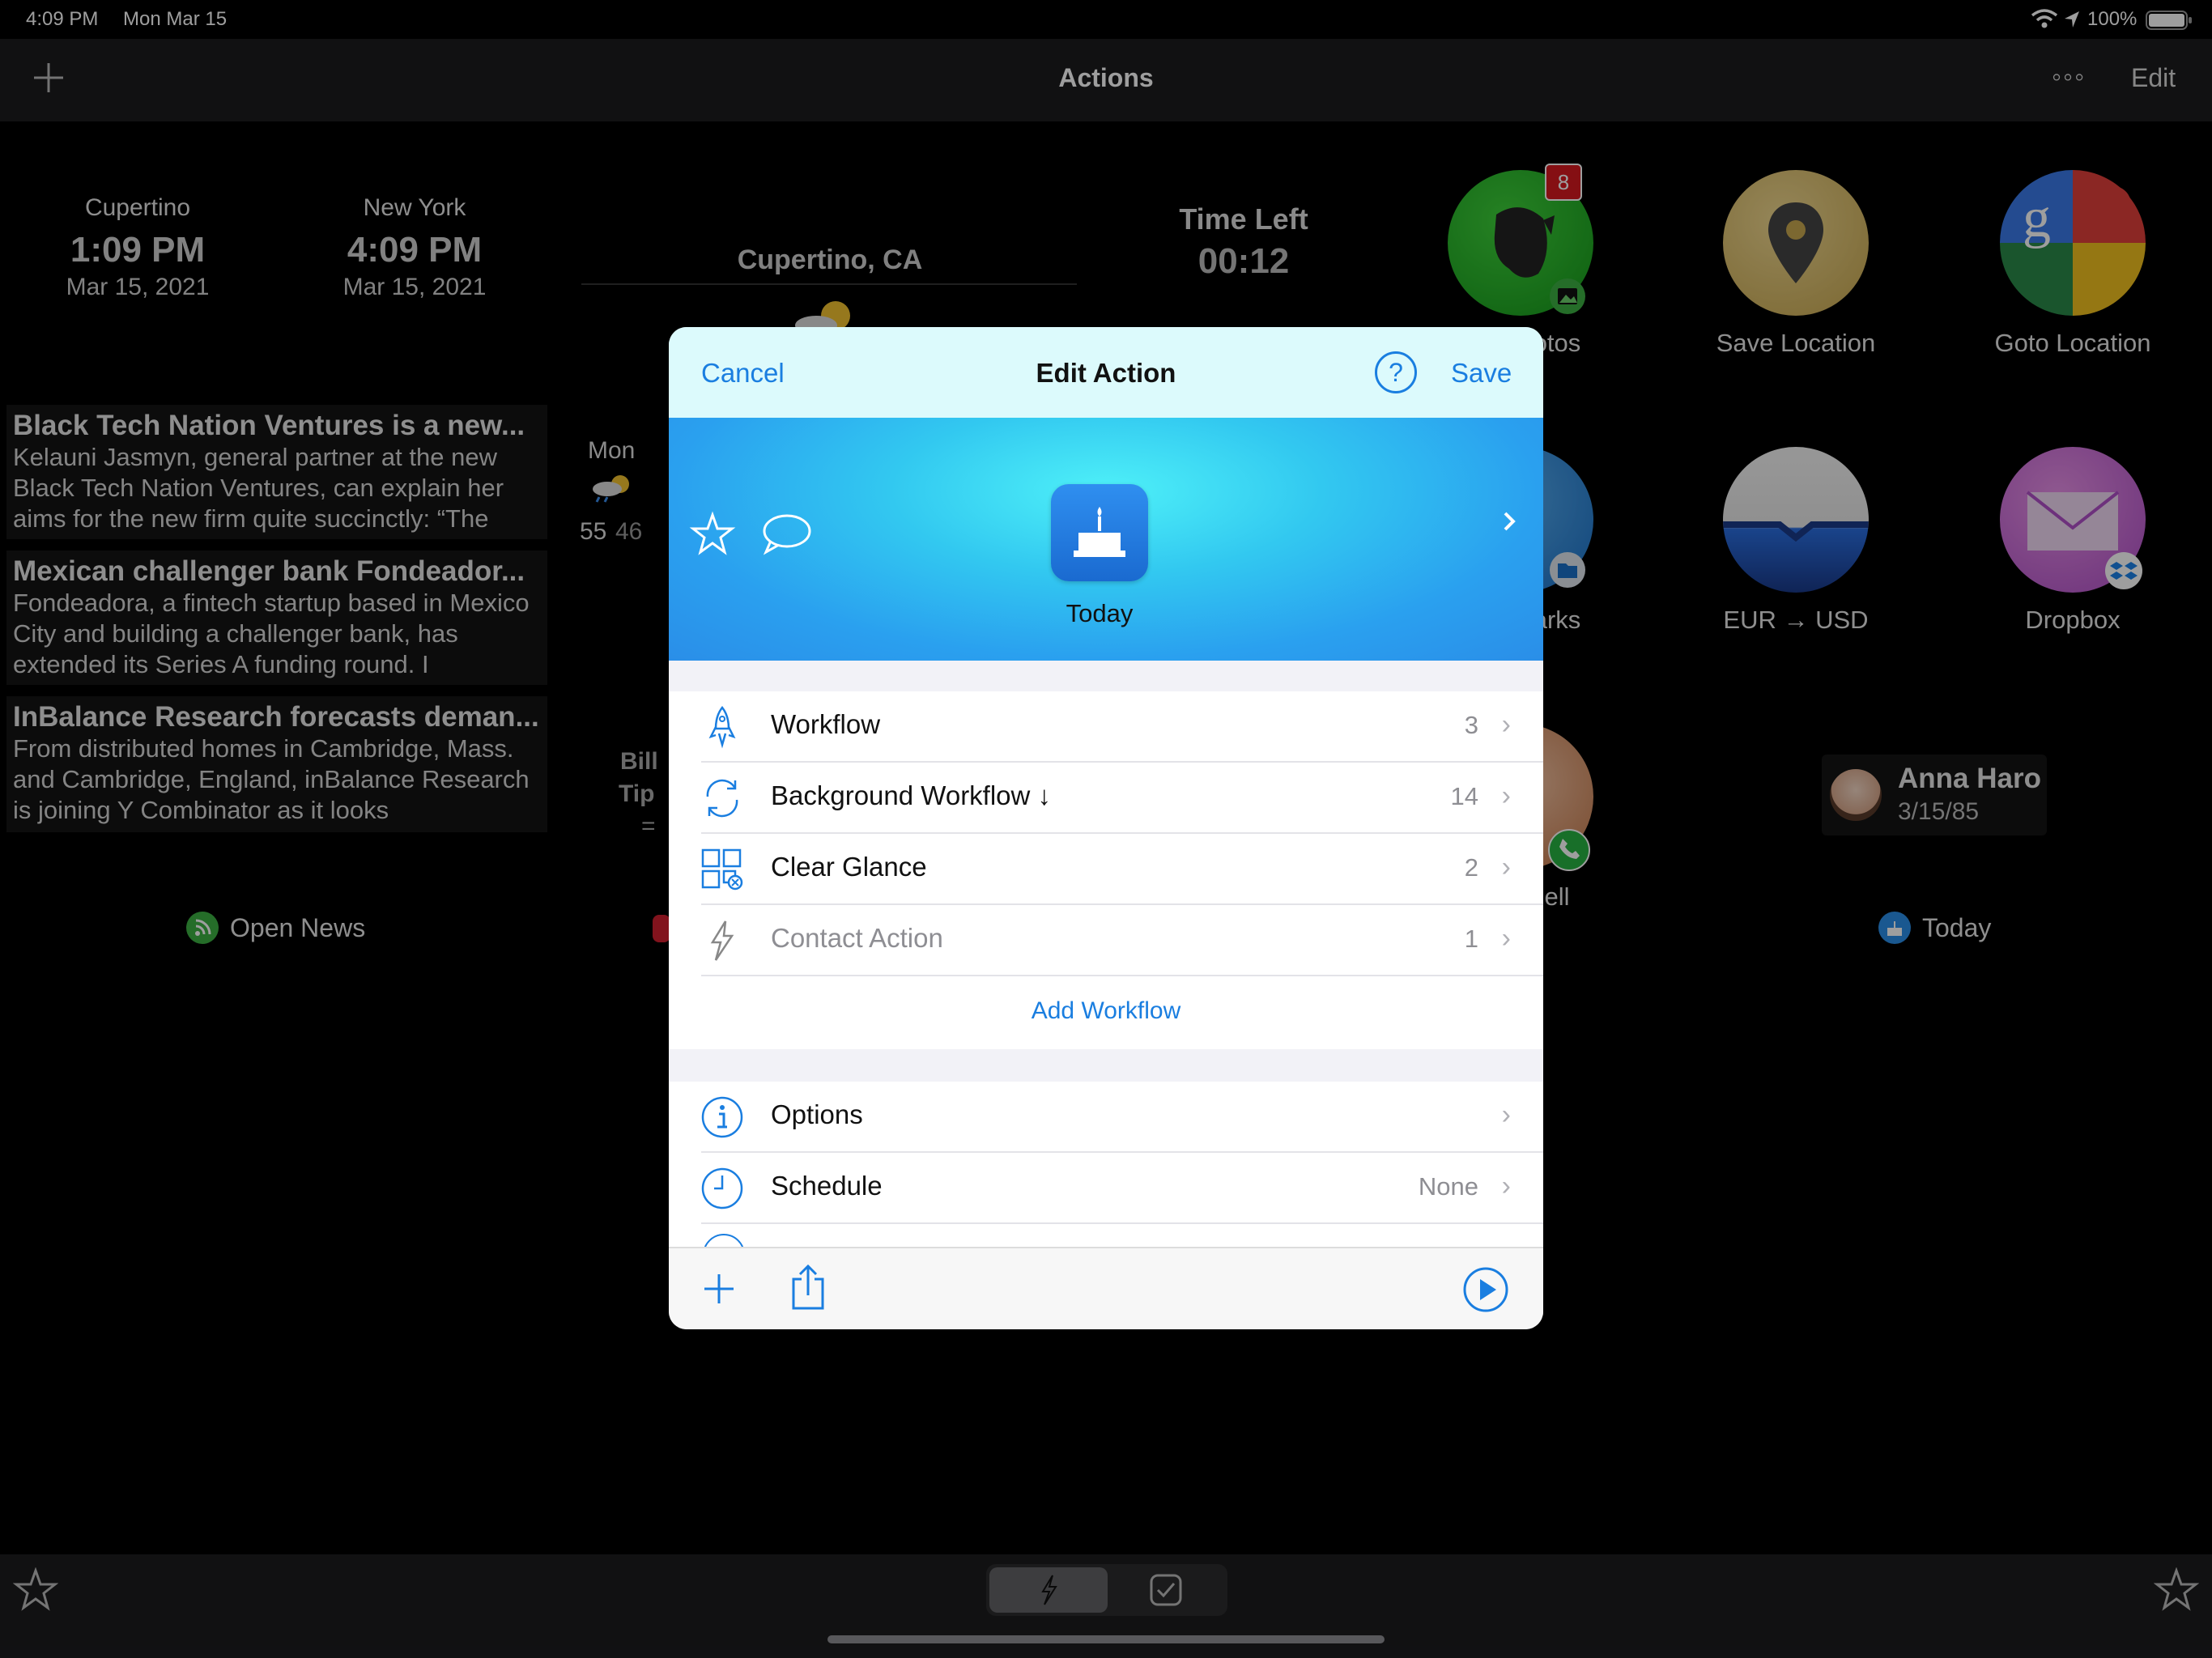  I want to click on info-icon, so click(723, 1117).